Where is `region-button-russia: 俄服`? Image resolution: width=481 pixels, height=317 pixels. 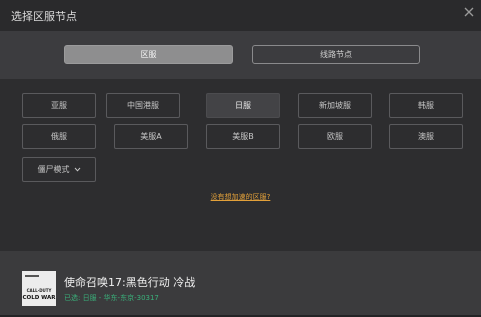 region-button-russia: 俄服 is located at coordinates (59, 136).